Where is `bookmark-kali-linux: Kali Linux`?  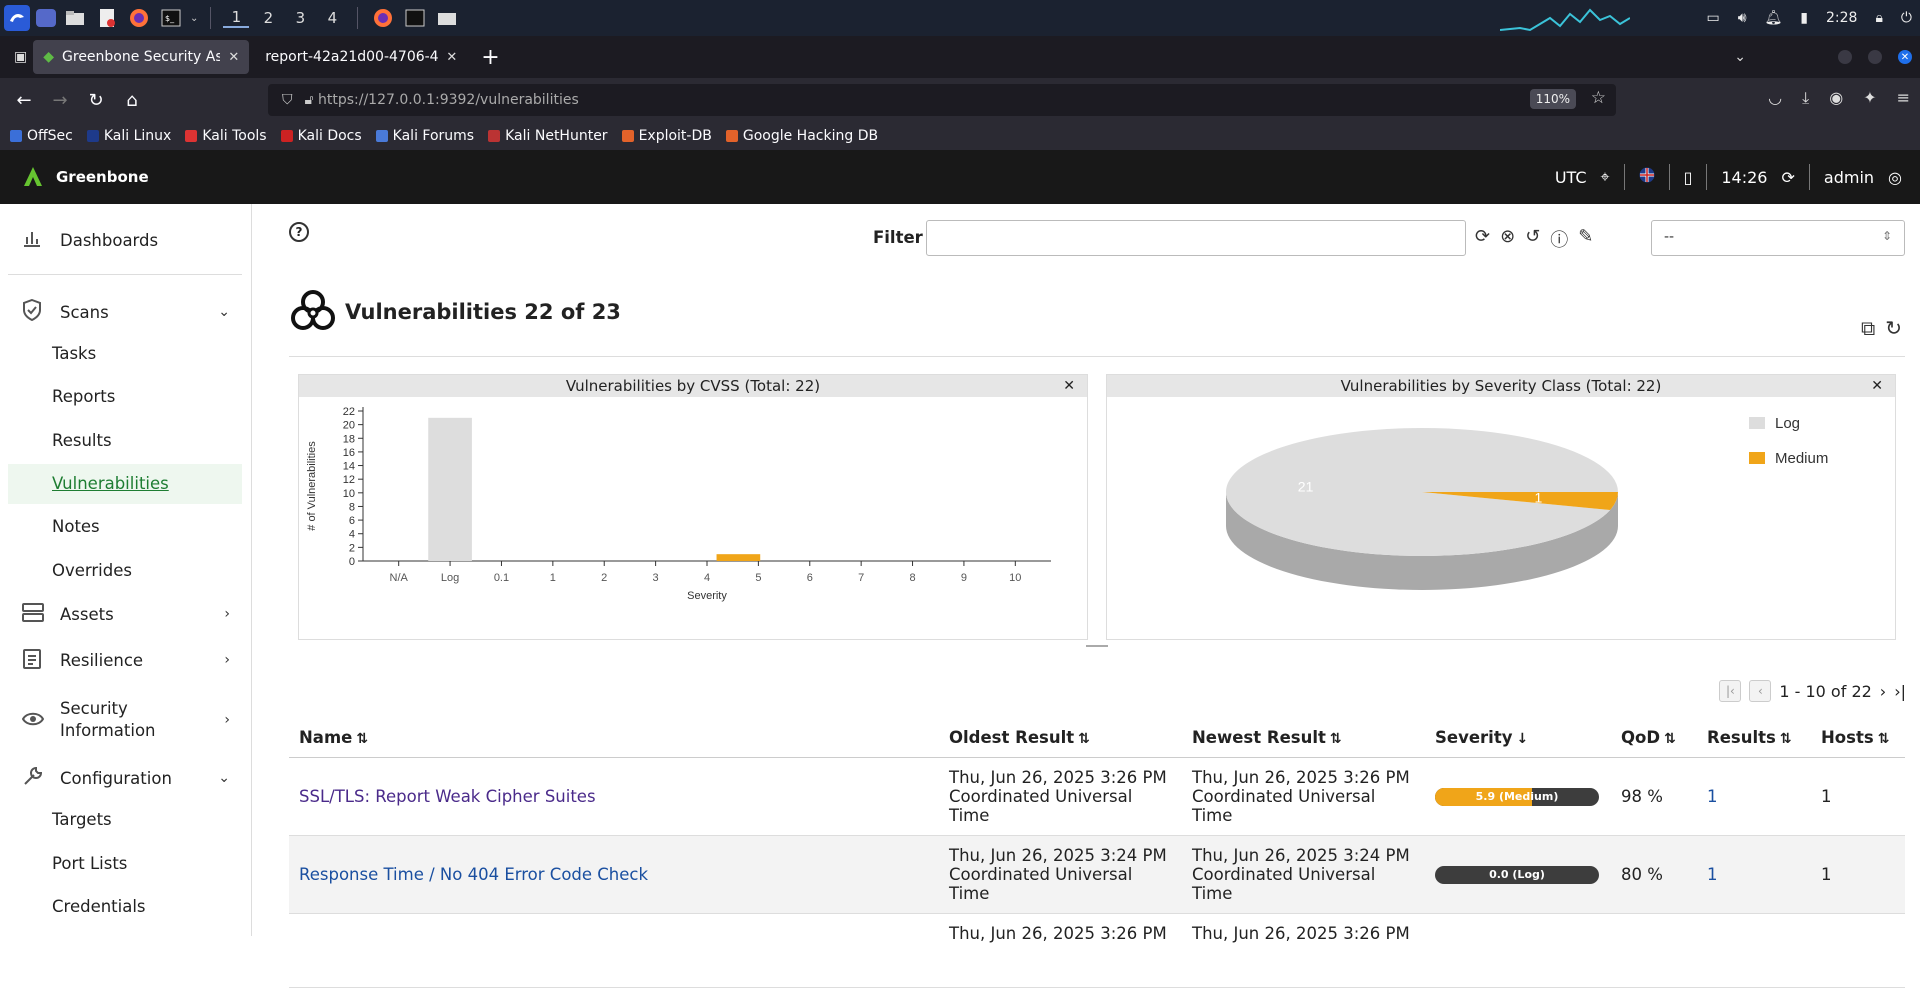 bookmark-kali-linux: Kali Linux is located at coordinates (128, 136).